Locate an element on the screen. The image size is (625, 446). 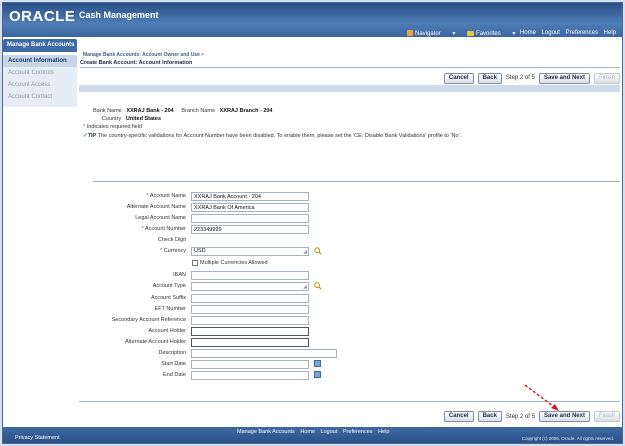
country-value: United States is located at coordinates (143, 119).